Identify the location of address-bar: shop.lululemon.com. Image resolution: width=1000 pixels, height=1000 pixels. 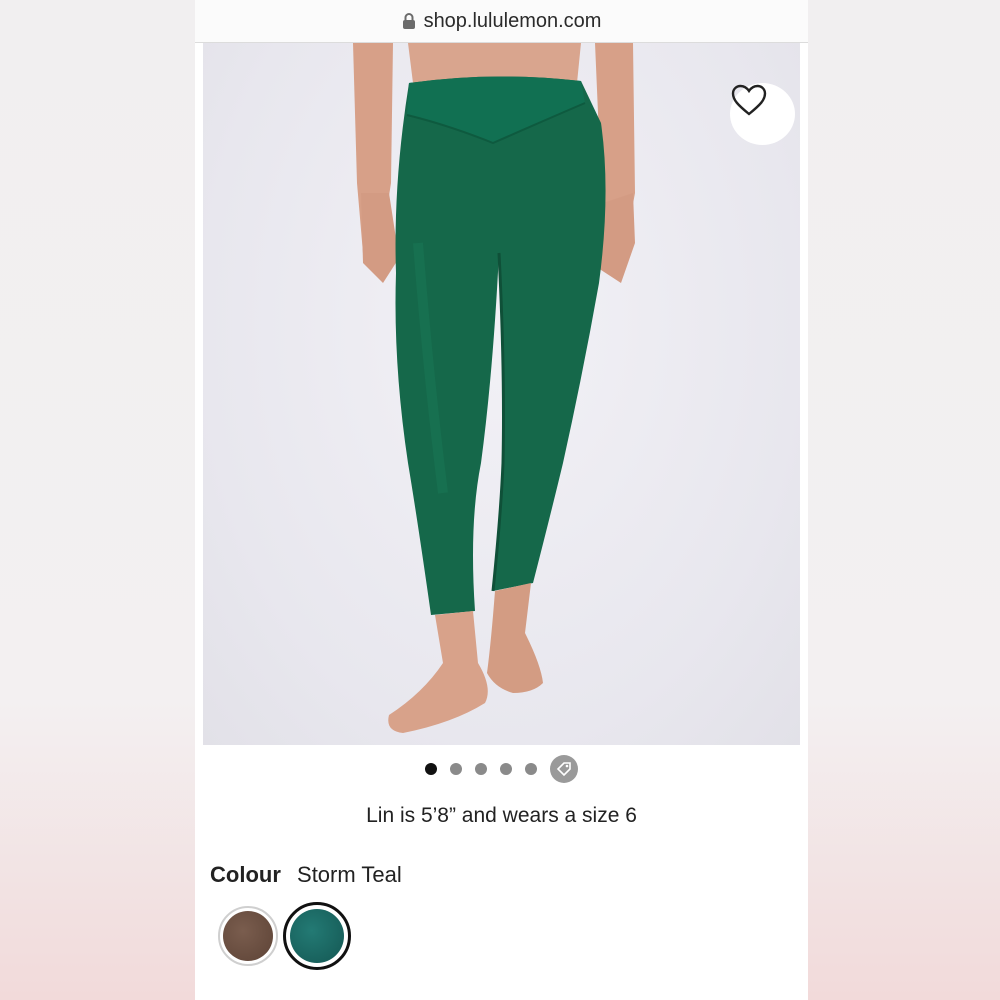
(501, 21).